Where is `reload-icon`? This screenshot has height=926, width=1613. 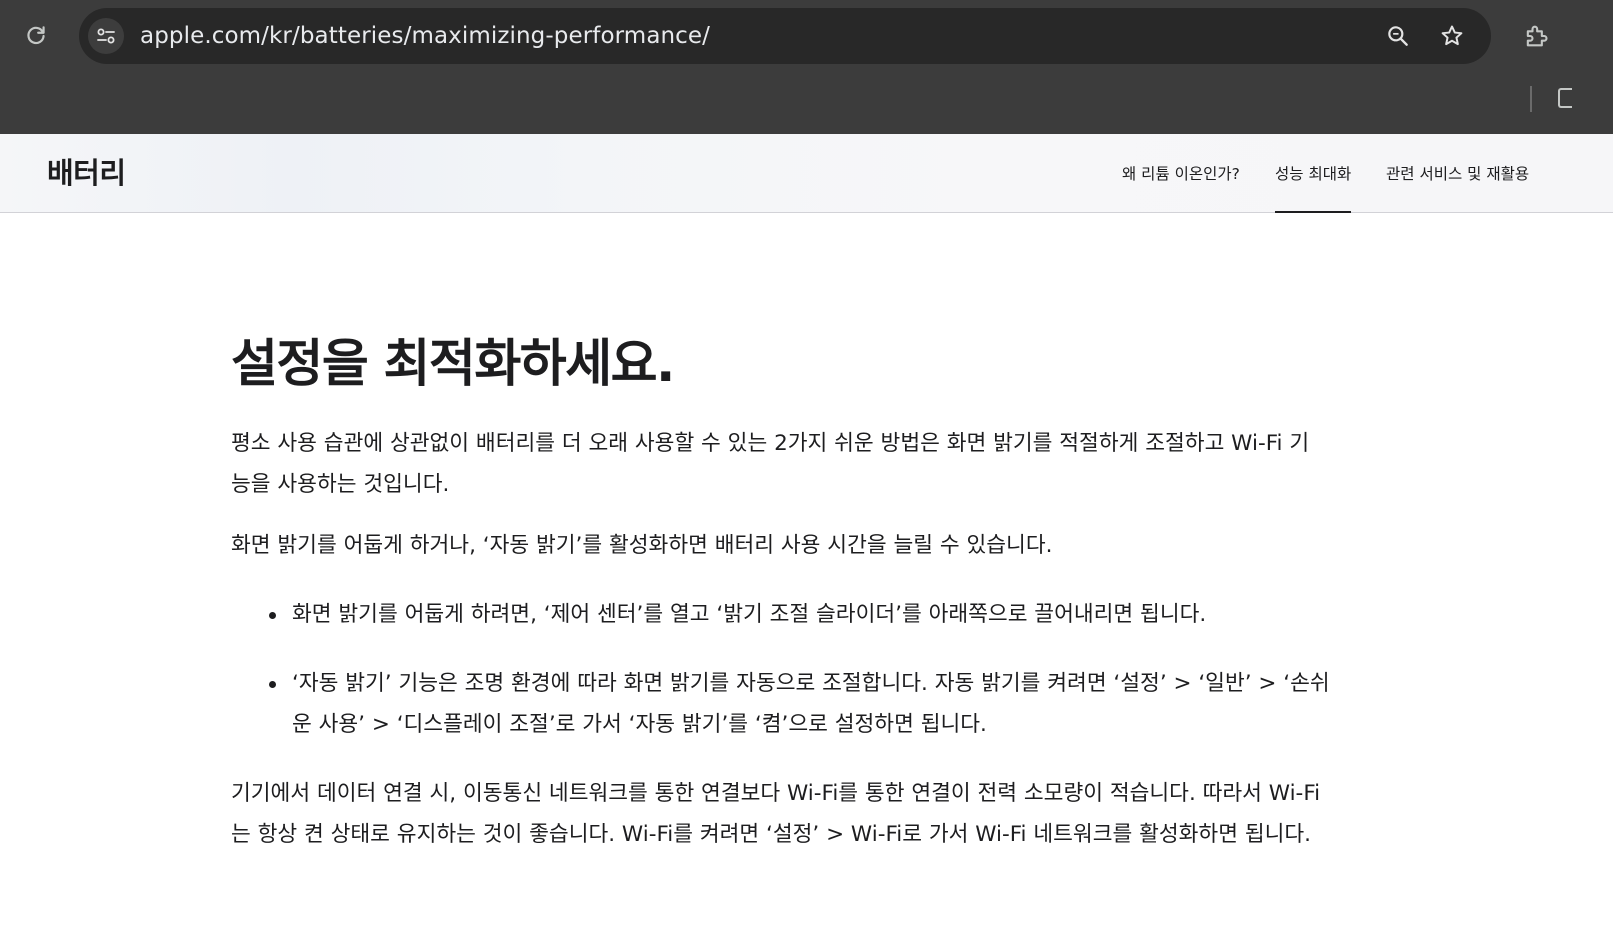
reload-icon is located at coordinates (36, 36).